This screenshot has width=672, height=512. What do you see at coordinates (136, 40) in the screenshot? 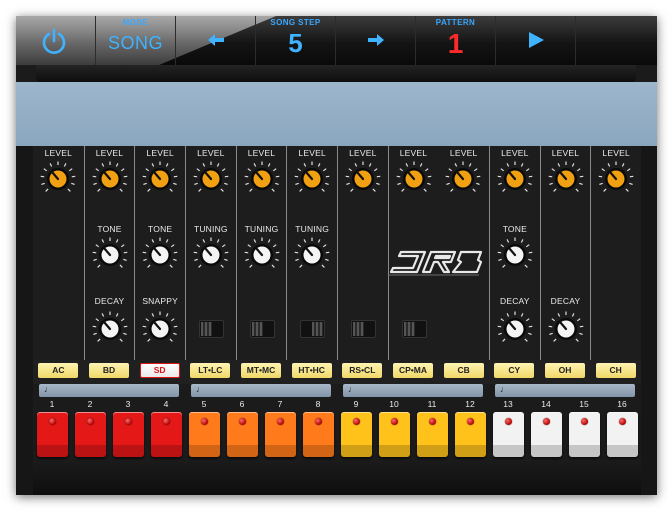
I see `mode-selector: MODE SONG` at bounding box center [136, 40].